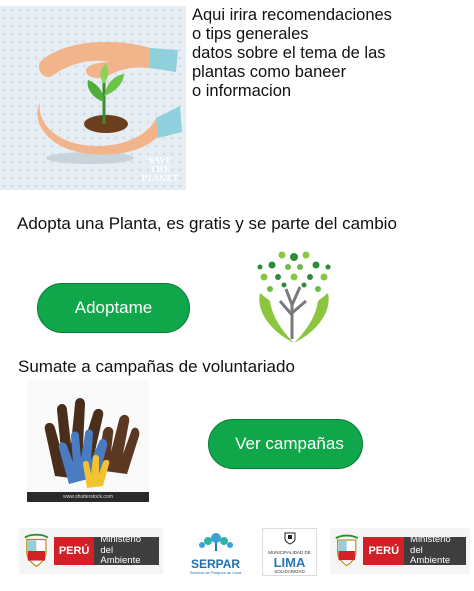  What do you see at coordinates (160, 169) in the screenshot?
I see `watermark-text: SAVE THE PLANET` at bounding box center [160, 169].